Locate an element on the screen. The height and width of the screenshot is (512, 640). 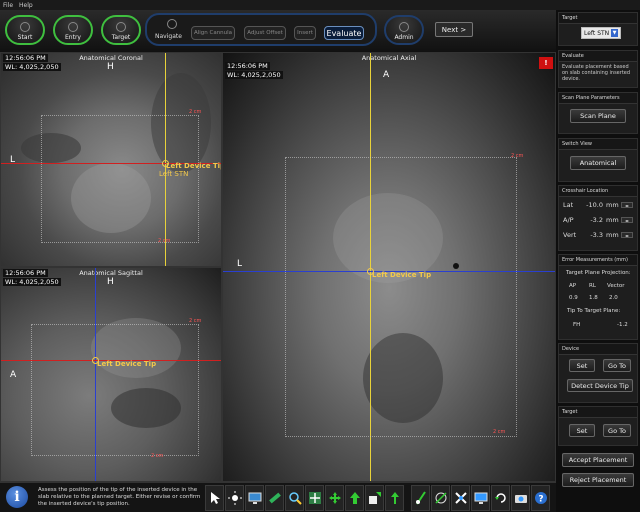
menu-help: Help is located at coordinates (26, 5).